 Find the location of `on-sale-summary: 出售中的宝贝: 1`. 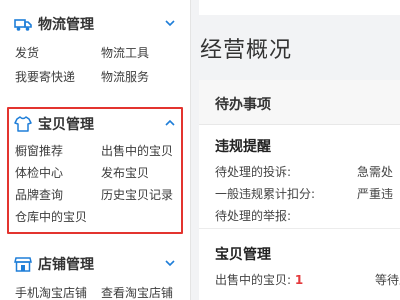

on-sale-summary: 出售中的宝贝: 1 is located at coordinates (259, 279).